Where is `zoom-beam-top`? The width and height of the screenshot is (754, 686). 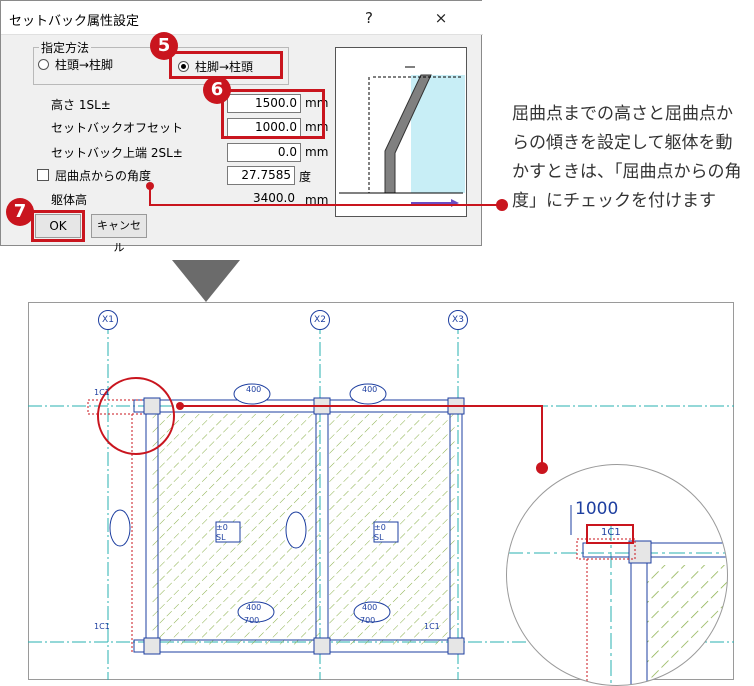 zoom-beam-top is located at coordinates (654, 550).